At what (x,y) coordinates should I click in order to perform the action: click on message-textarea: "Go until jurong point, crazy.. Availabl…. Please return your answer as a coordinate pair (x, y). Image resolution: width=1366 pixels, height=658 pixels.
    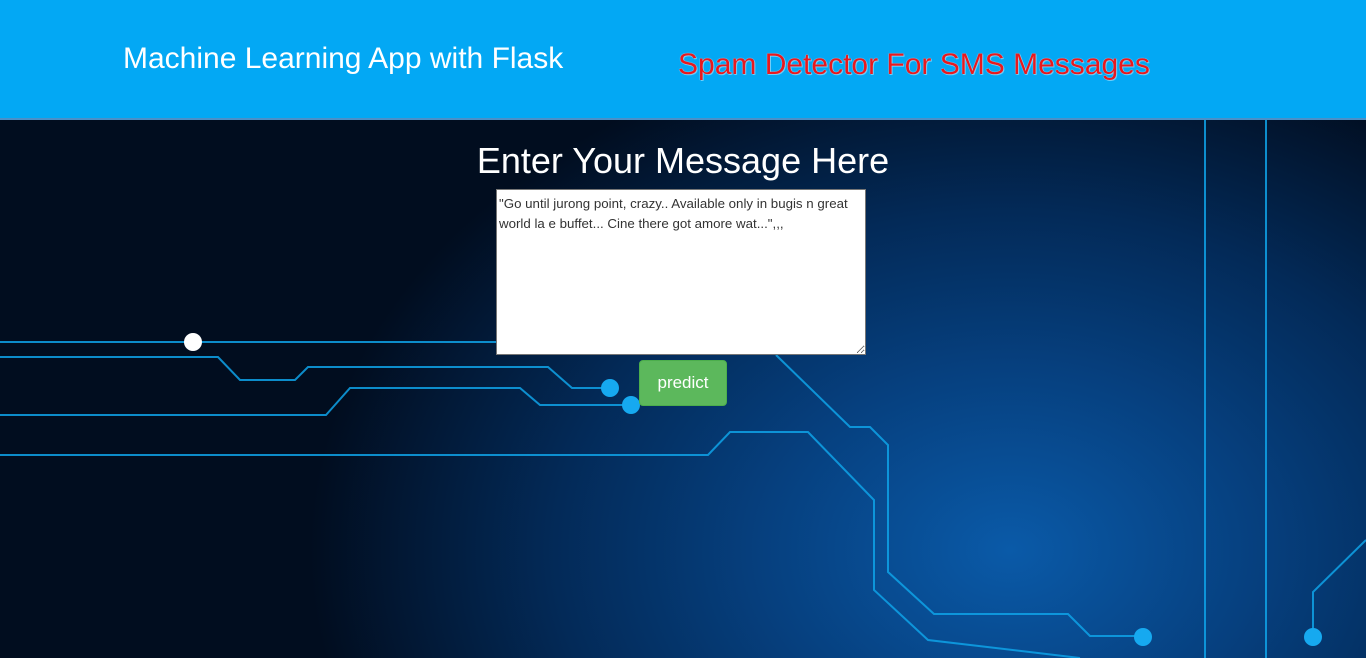
    Looking at the image, I should click on (681, 272).